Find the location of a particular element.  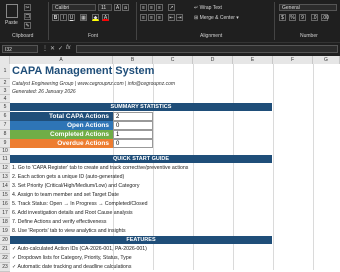

column-header-g: G is located at coordinates (326, 60).